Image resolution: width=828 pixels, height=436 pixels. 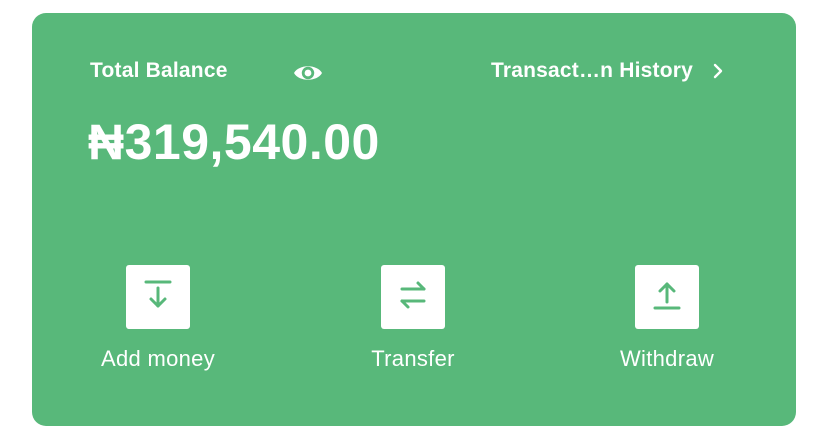 I want to click on add-money-label: Add money, so click(x=158, y=358).